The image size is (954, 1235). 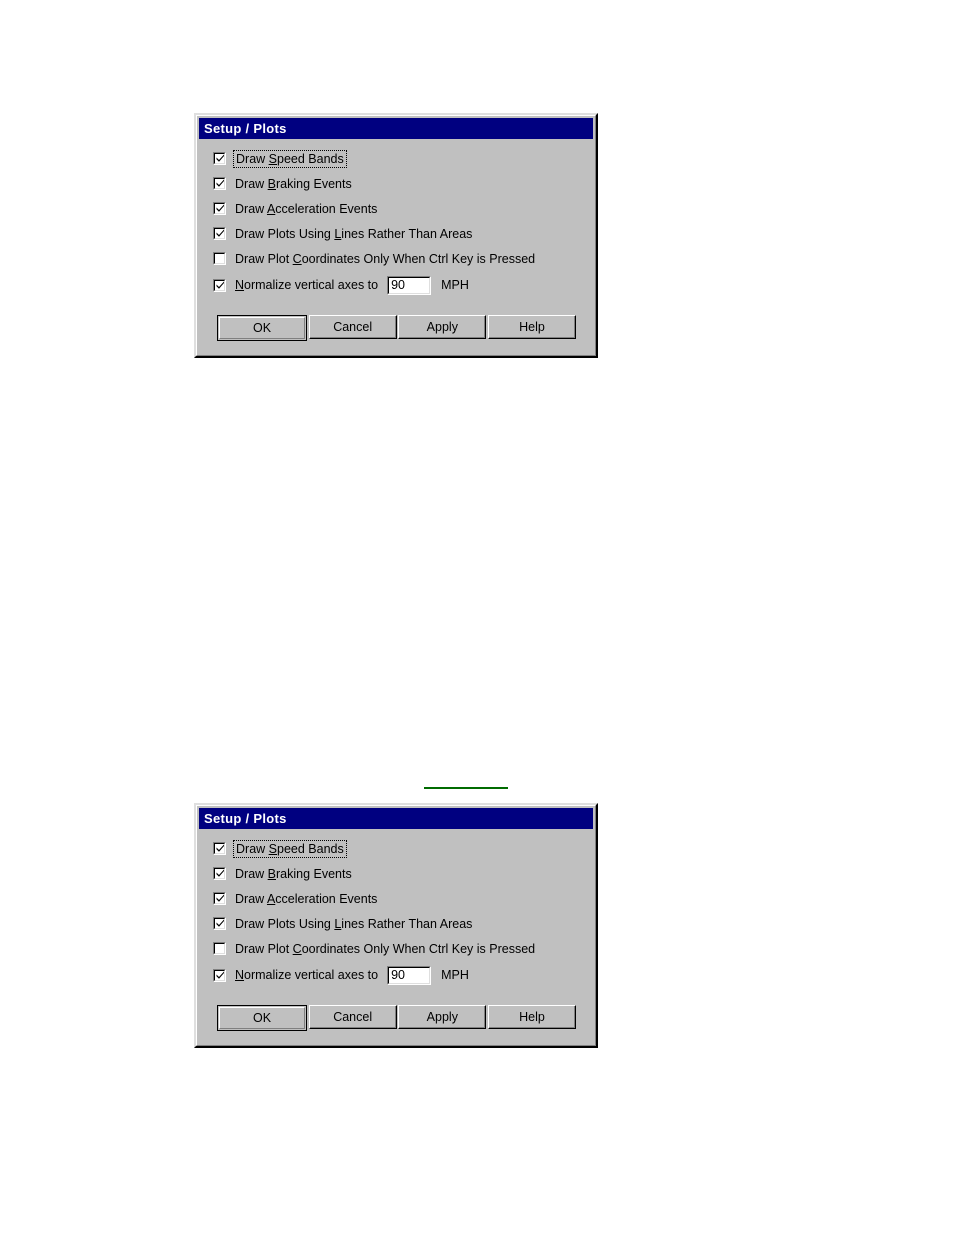 I want to click on label-part: cceleration Events, so click(x=326, y=208).